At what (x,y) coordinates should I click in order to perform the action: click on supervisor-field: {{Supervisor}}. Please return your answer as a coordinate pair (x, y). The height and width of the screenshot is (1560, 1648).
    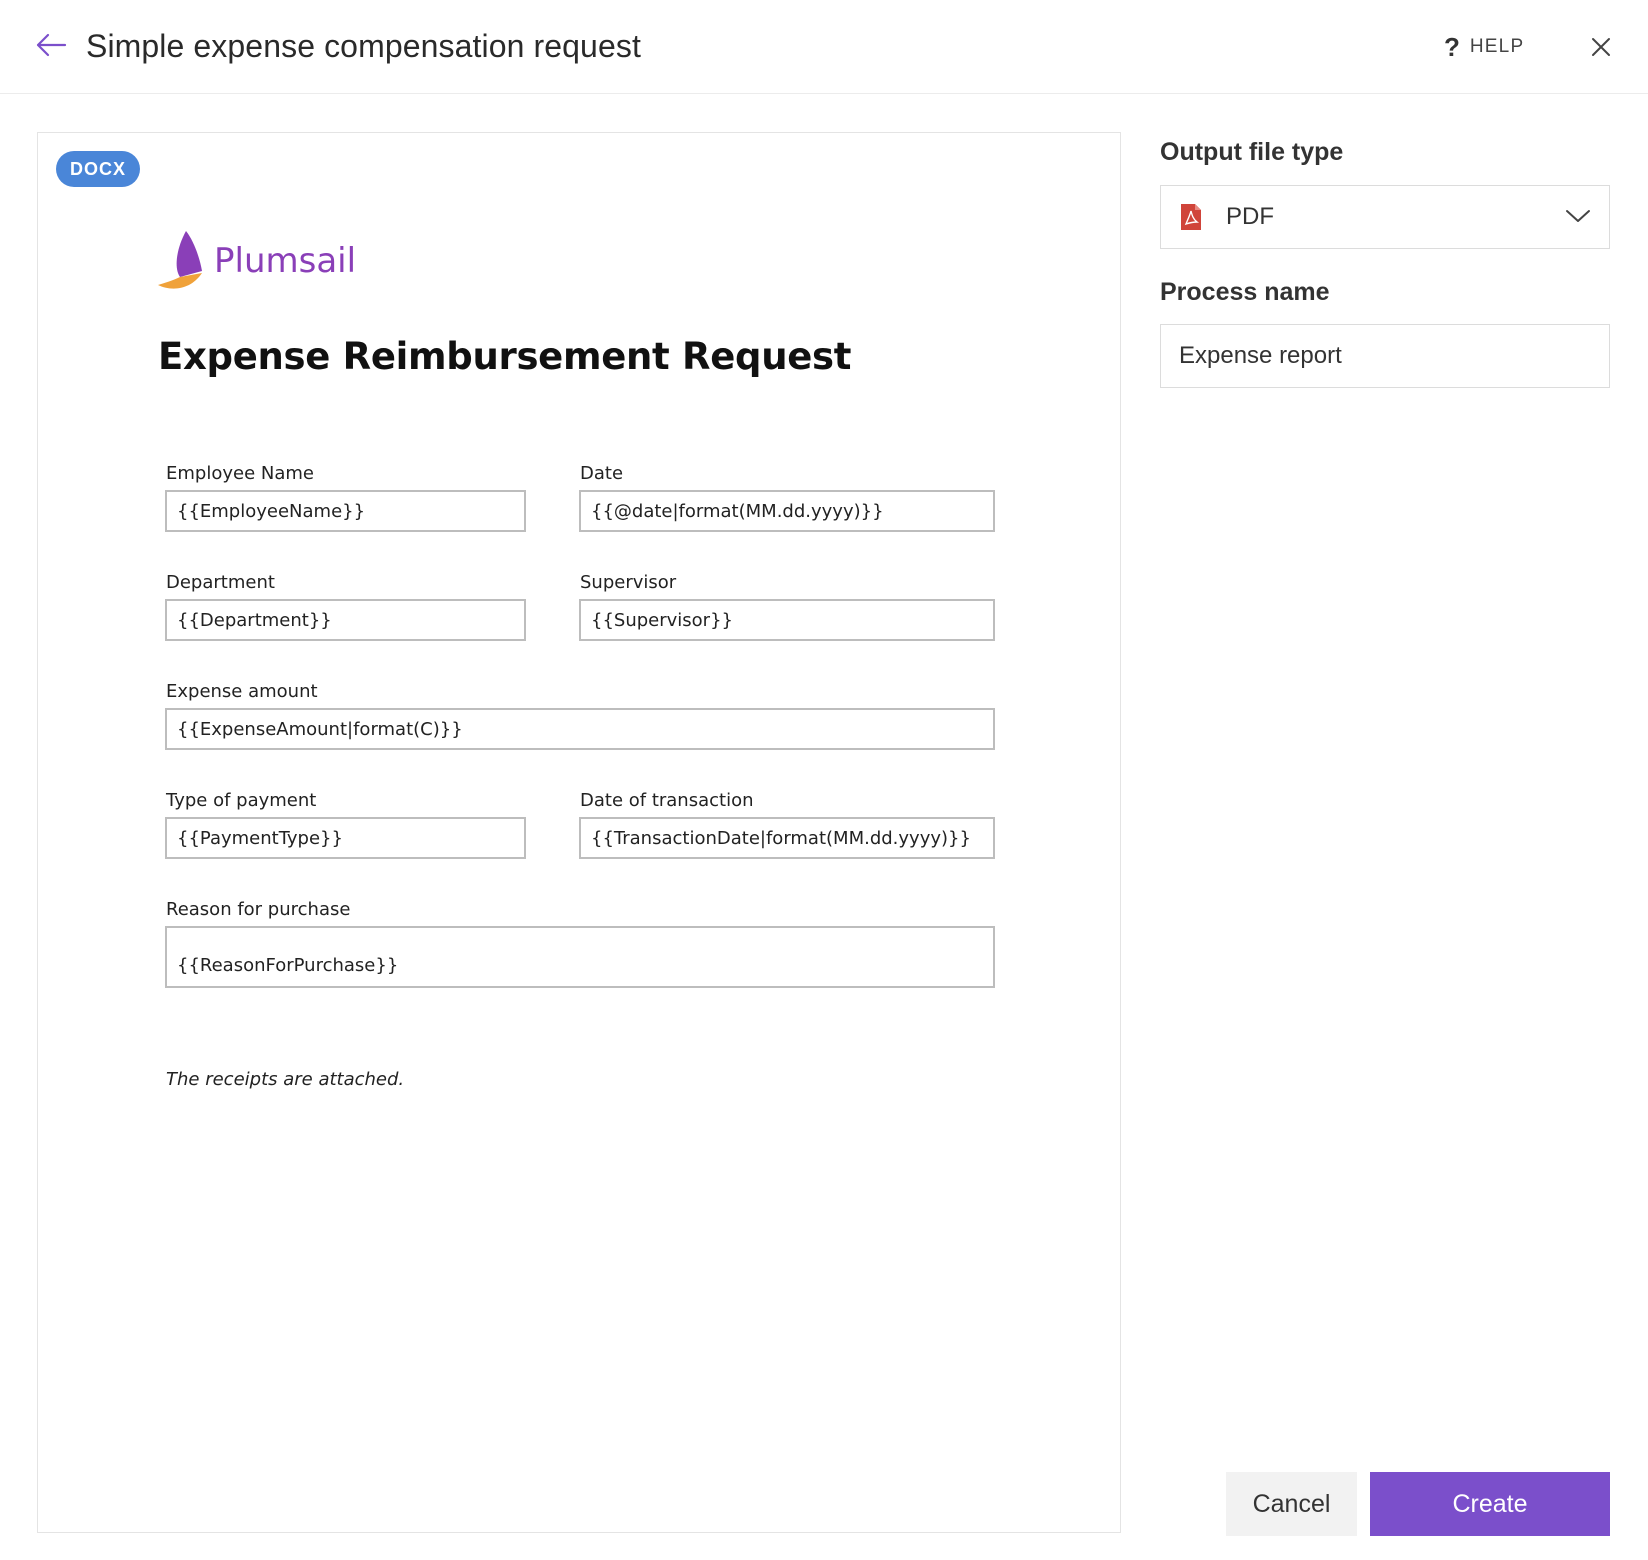
    Looking at the image, I should click on (787, 620).